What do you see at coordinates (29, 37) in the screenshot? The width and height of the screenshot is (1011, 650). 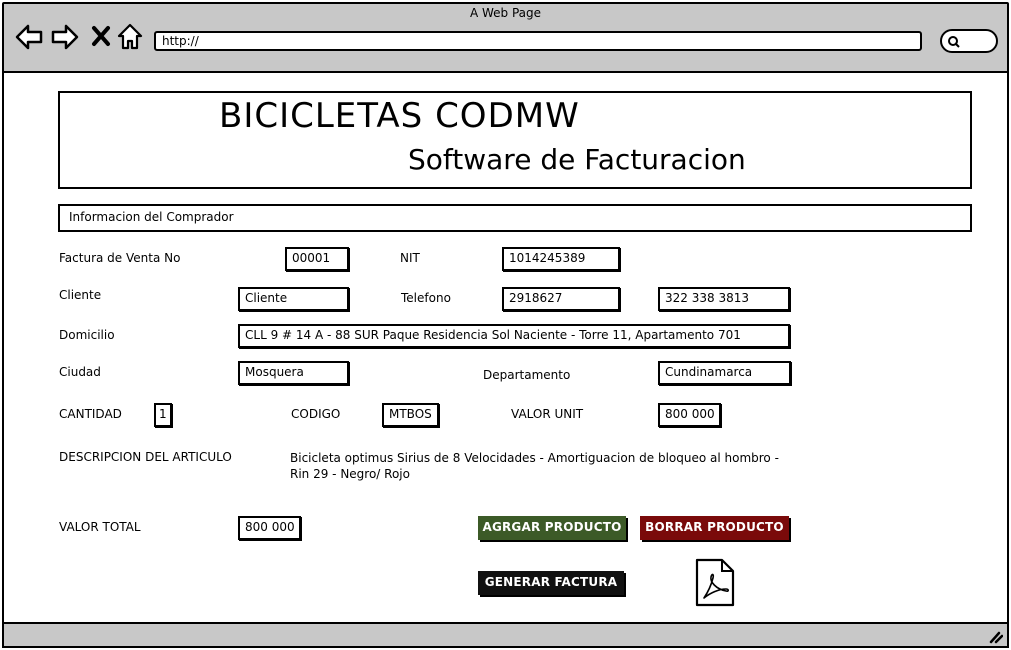 I see `back-arrow-icon` at bounding box center [29, 37].